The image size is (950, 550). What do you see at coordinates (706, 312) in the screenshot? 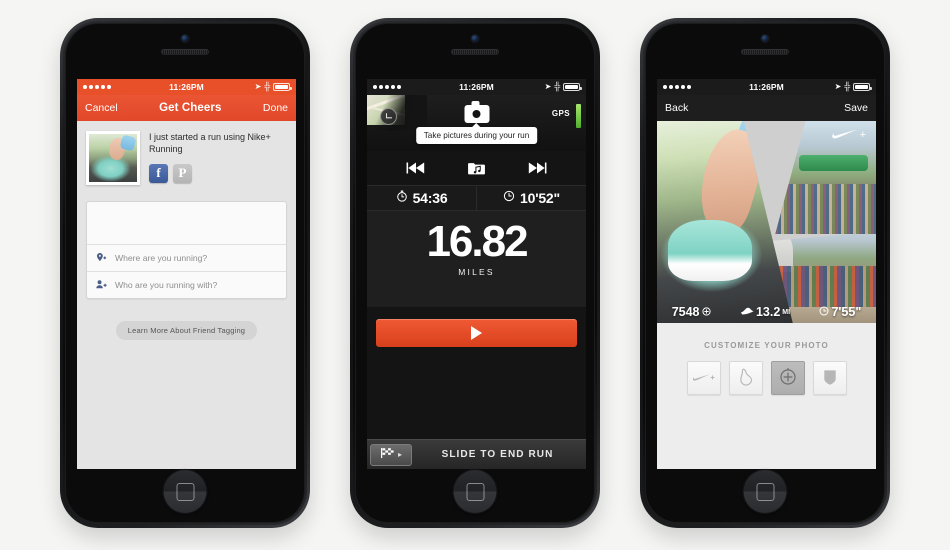
I see `fuel-points-icon` at bounding box center [706, 312].